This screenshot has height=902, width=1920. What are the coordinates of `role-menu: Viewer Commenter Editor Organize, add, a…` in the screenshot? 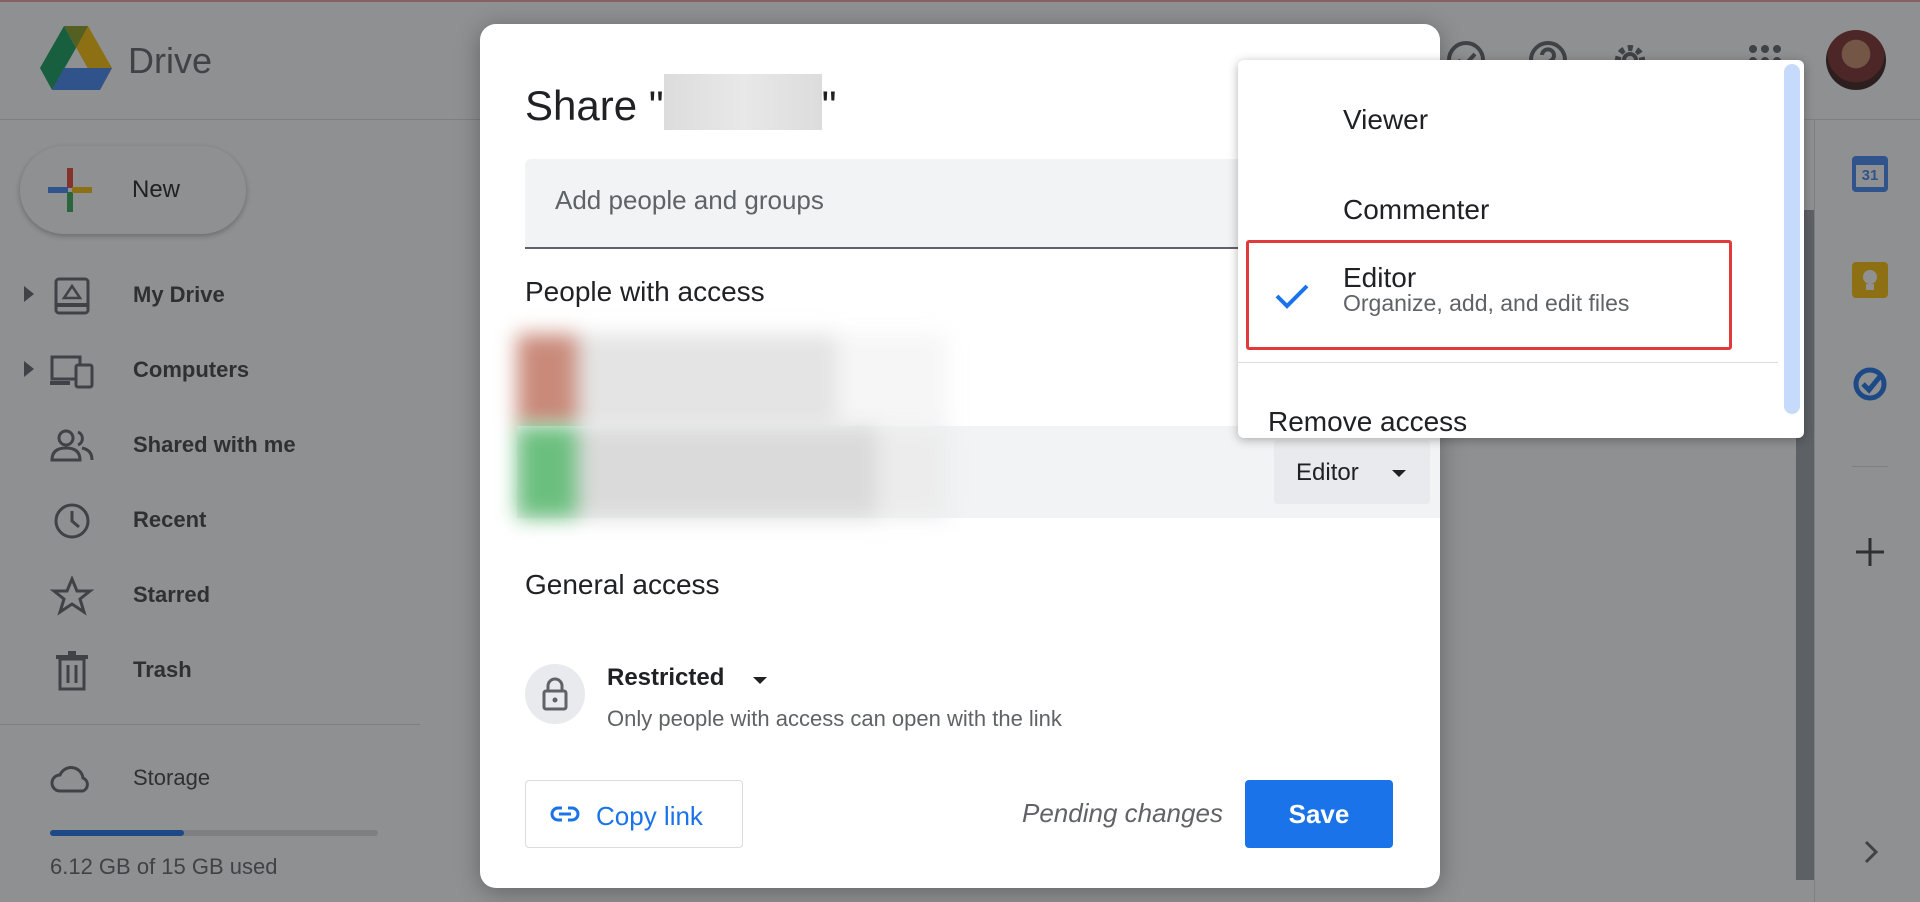 It's located at (1521, 249).